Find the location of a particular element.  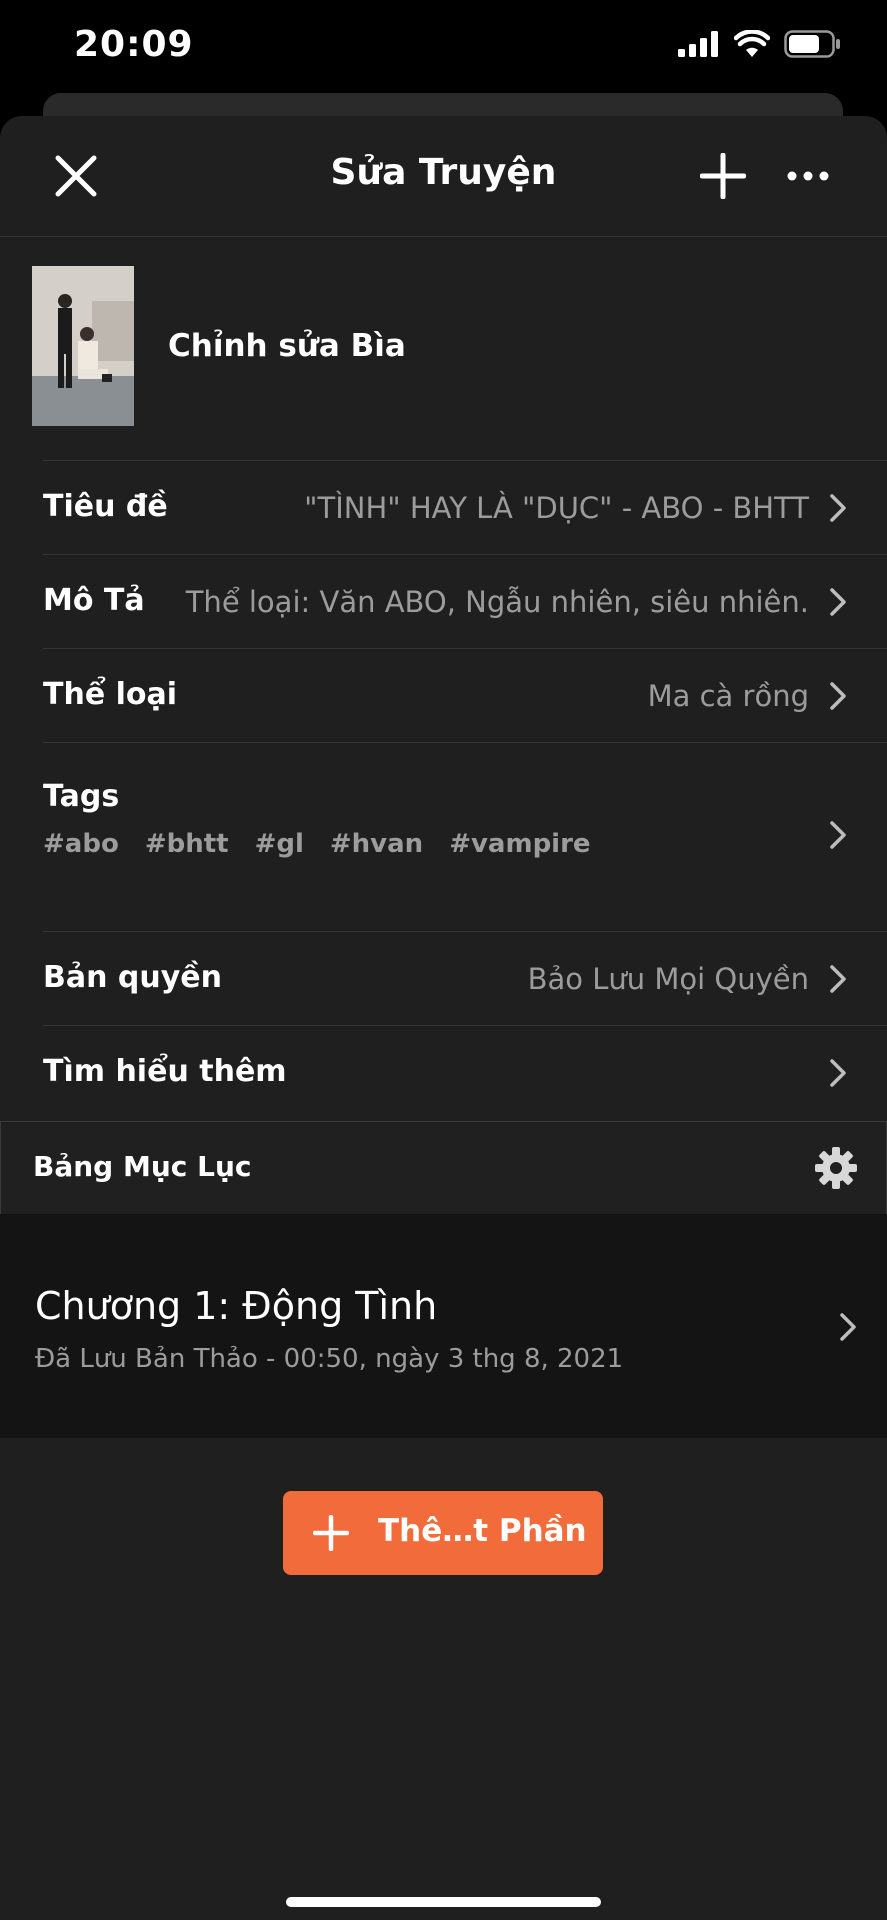

tag-item: #vampire is located at coordinates (520, 844).